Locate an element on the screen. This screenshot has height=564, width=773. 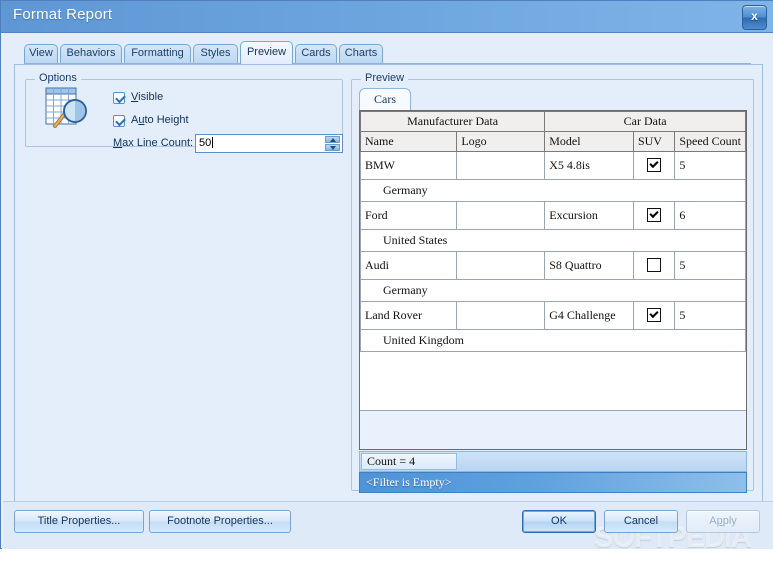
window-title: Format Report is located at coordinates (63, 14).